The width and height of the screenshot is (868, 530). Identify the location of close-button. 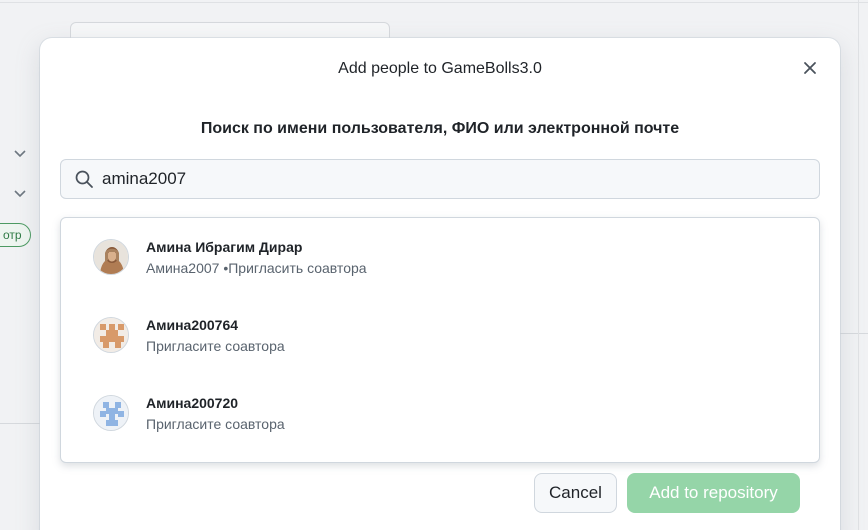
(810, 70).